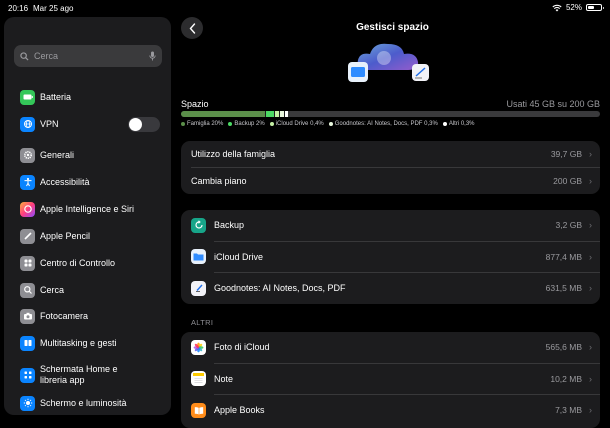 This screenshot has width=610, height=428. What do you see at coordinates (27, 263) in the screenshot?
I see `control-center-icon` at bounding box center [27, 263].